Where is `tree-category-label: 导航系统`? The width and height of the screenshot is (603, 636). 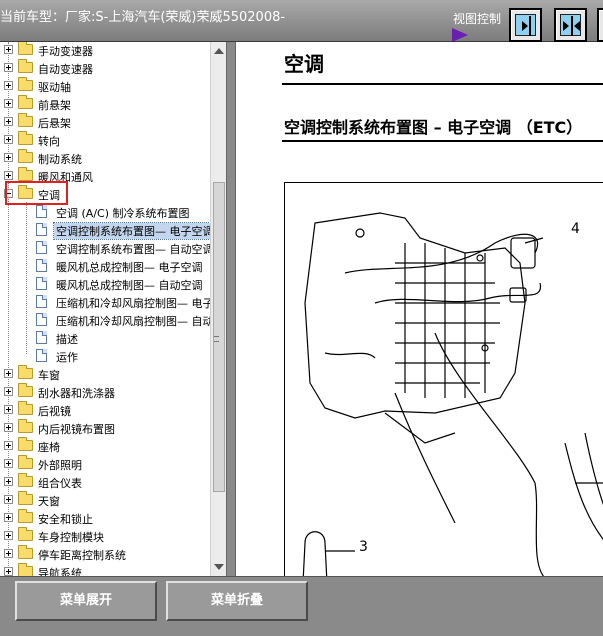 tree-category-label: 导航系统 is located at coordinates (60, 571).